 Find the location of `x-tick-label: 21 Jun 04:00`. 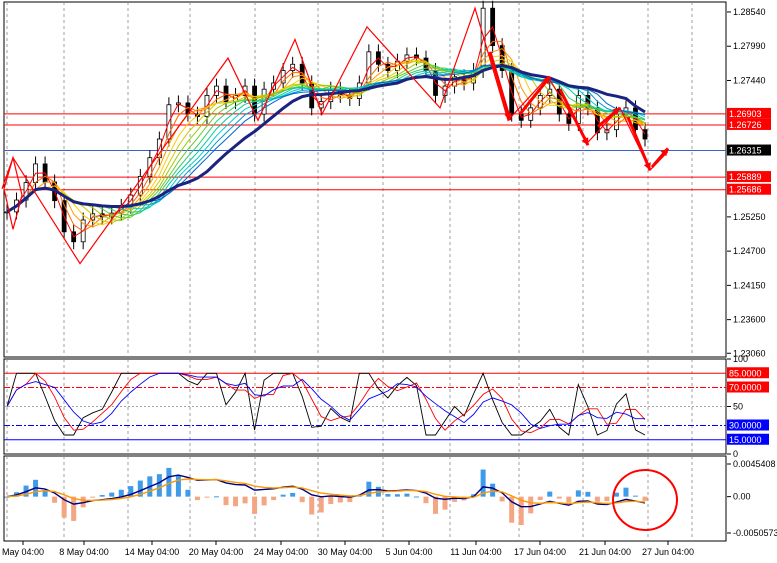

x-tick-label: 21 Jun 04:00 is located at coordinates (605, 552).